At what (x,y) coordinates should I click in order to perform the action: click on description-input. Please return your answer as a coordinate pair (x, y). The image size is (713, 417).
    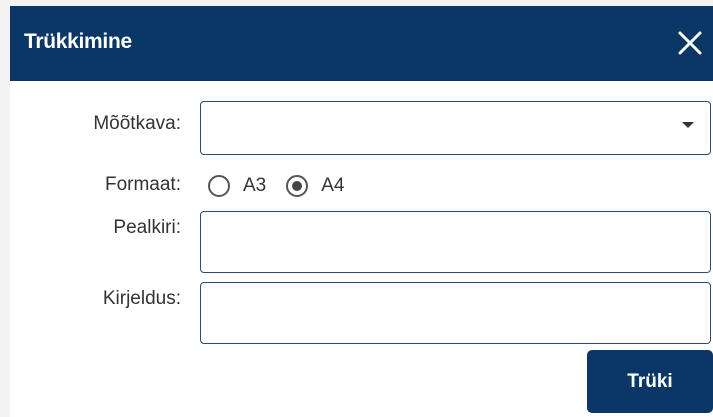
    Looking at the image, I should click on (455, 313).